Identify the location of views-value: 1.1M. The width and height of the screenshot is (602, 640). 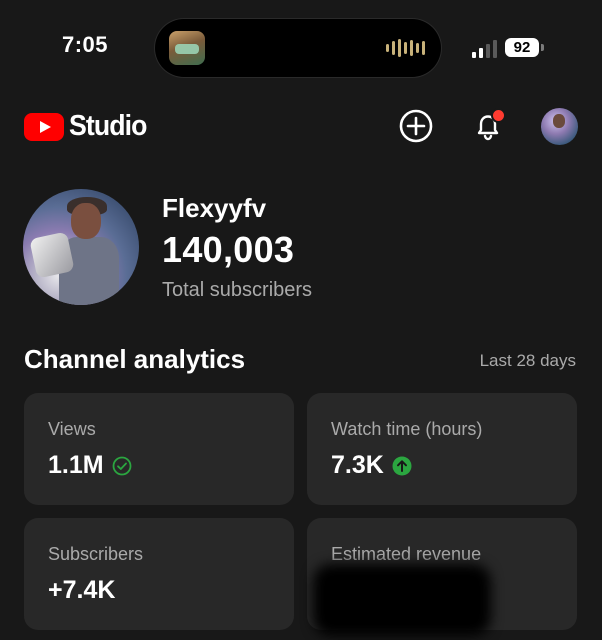
(76, 465).